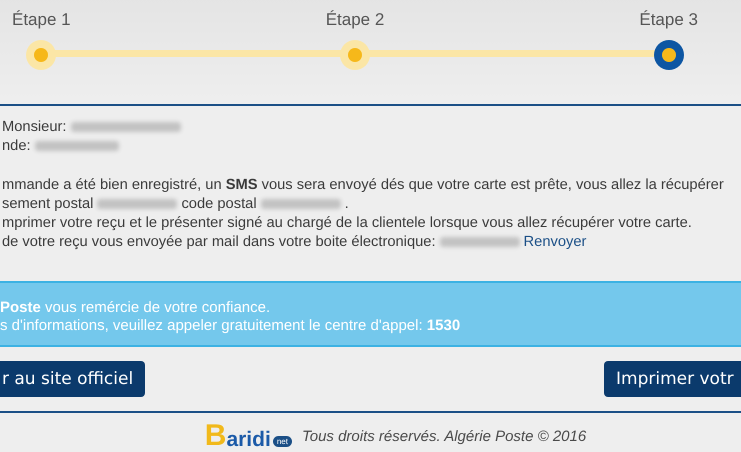 Image resolution: width=741 pixels, height=452 pixels. What do you see at coordinates (16, 146) in the screenshot?
I see `detail-text: nde:` at bounding box center [16, 146].